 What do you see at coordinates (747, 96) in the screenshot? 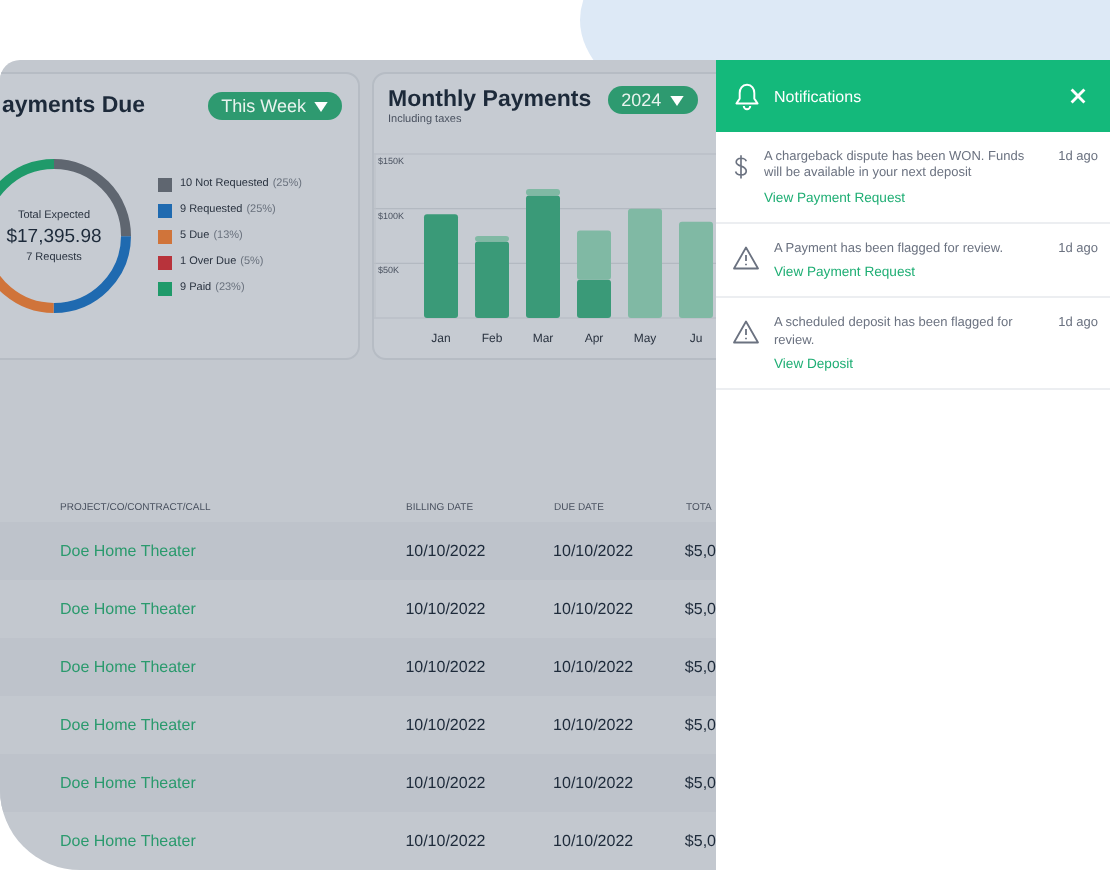
I see `bell-icon` at bounding box center [747, 96].